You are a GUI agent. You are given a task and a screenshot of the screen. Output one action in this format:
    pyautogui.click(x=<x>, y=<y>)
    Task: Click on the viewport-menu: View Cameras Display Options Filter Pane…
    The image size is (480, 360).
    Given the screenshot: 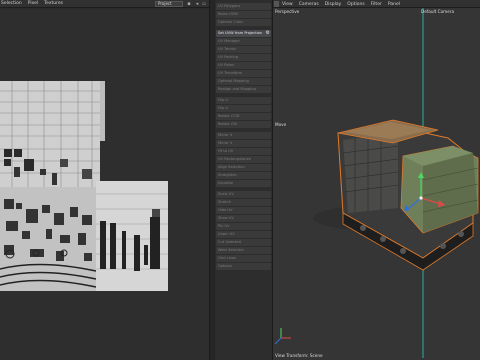 What is the action you would take?
    pyautogui.click(x=341, y=4)
    